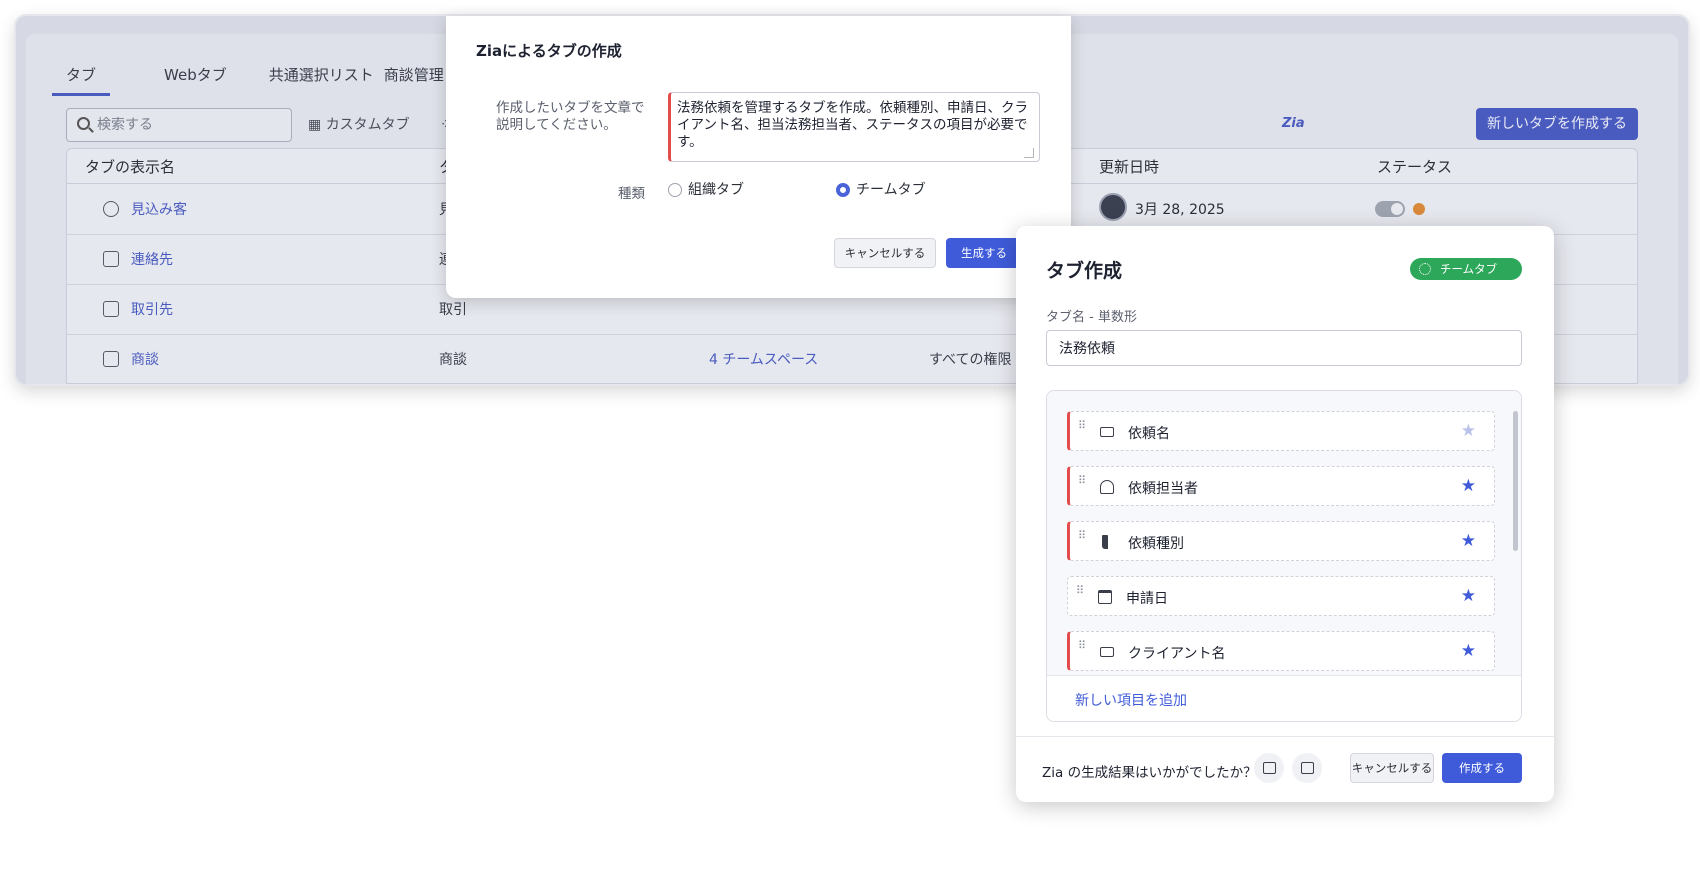  What do you see at coordinates (1163, 489) in the screenshot?
I see `field-name: 依頼担当者` at bounding box center [1163, 489].